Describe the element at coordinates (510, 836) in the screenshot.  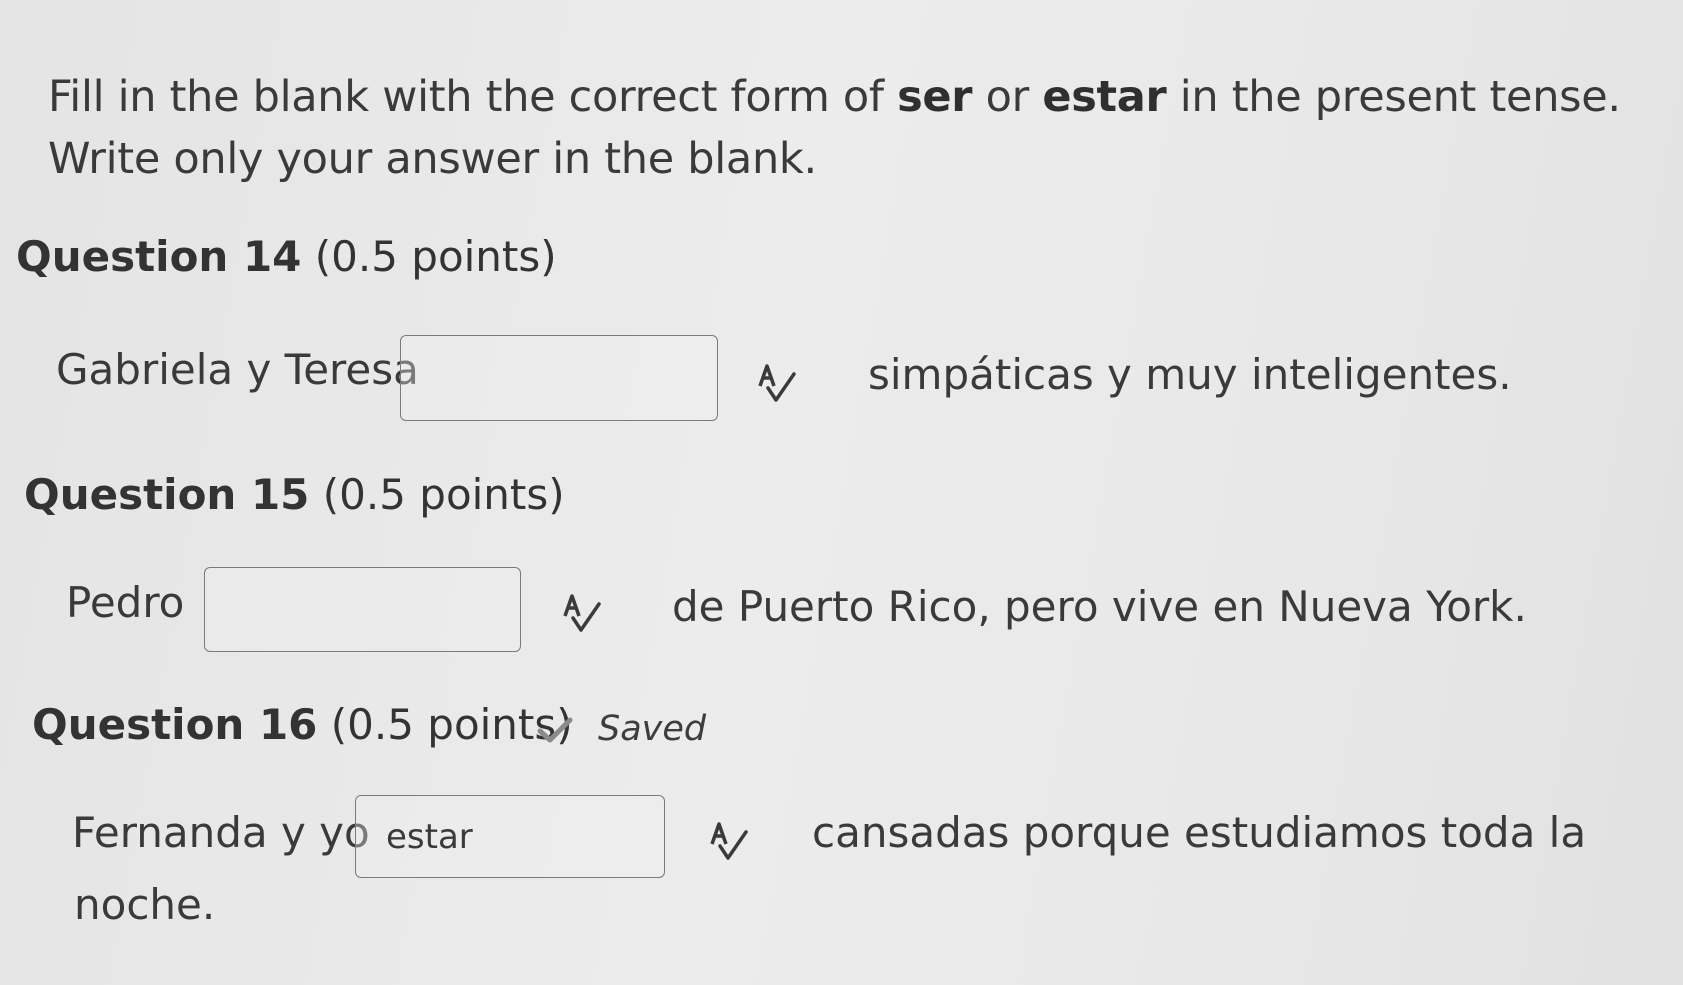
I see `q16-answer-input` at that location.